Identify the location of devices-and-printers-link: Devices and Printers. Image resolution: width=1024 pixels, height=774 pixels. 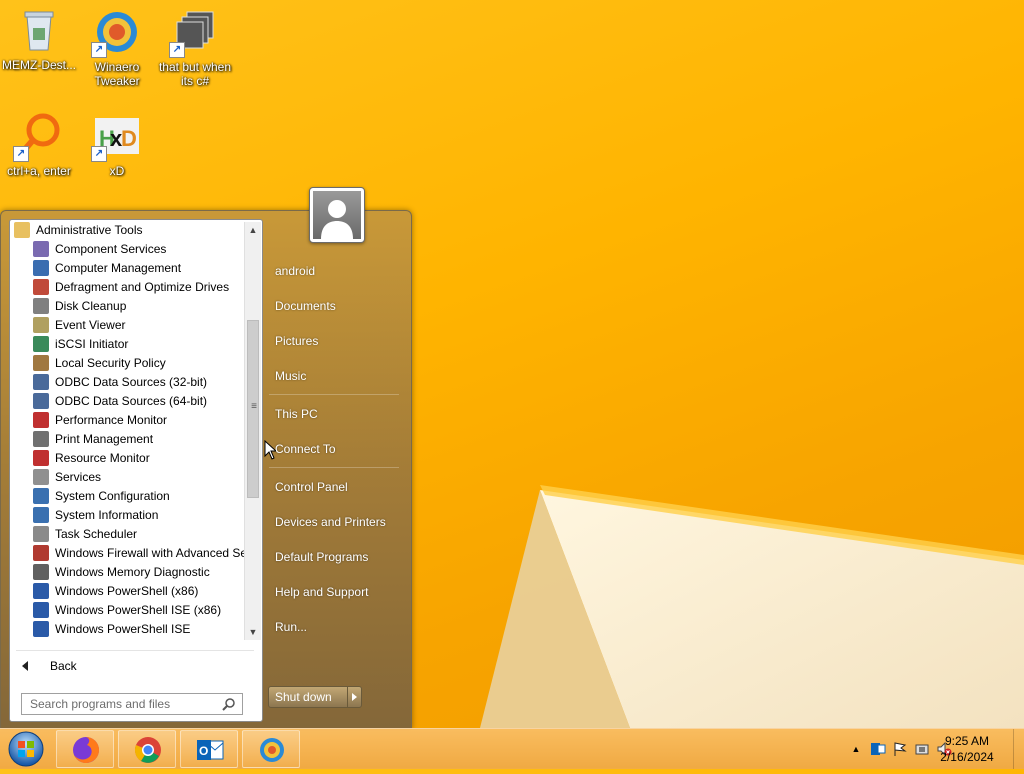
(335, 522).